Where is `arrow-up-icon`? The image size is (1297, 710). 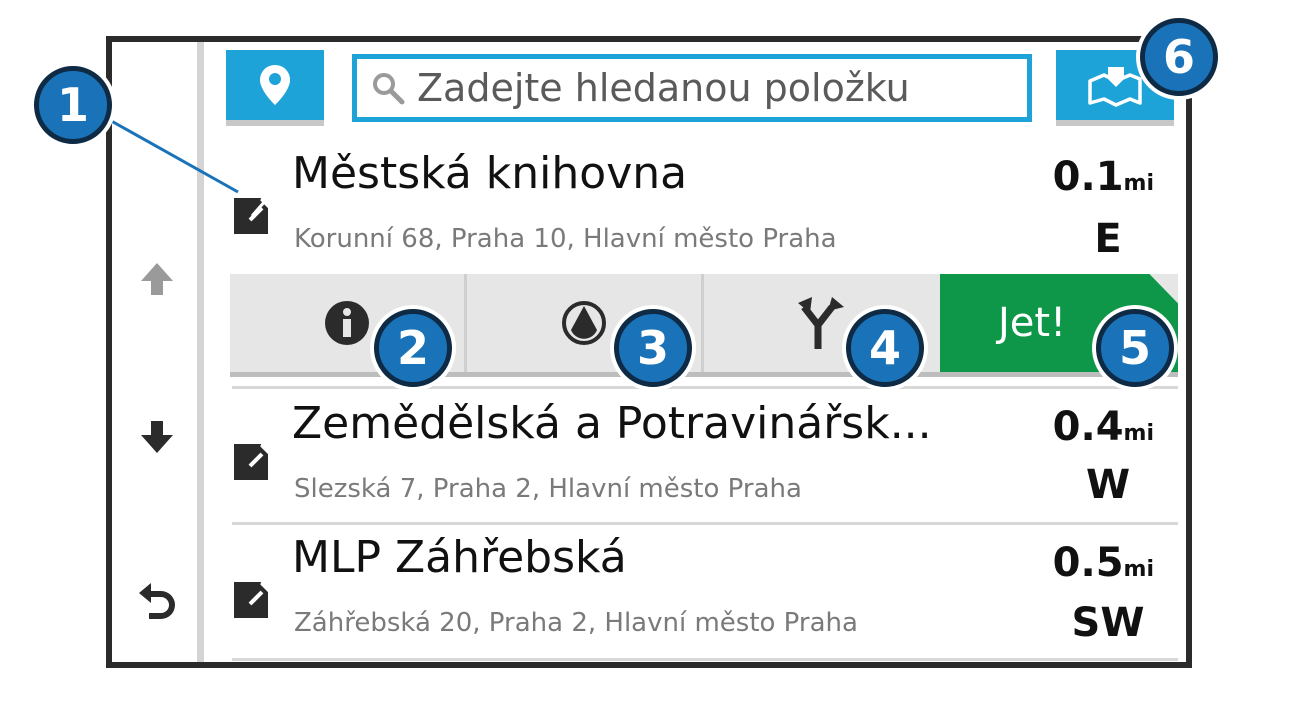
arrow-up-icon is located at coordinates (157, 279).